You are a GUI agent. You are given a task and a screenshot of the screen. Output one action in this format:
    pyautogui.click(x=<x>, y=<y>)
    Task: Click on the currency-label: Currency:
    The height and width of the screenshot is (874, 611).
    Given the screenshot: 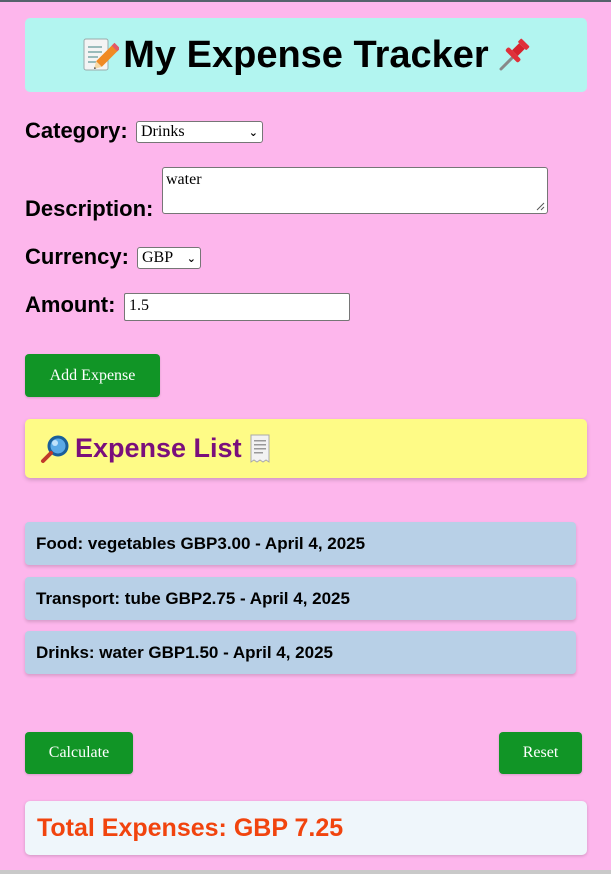 What is the action you would take?
    pyautogui.click(x=77, y=256)
    